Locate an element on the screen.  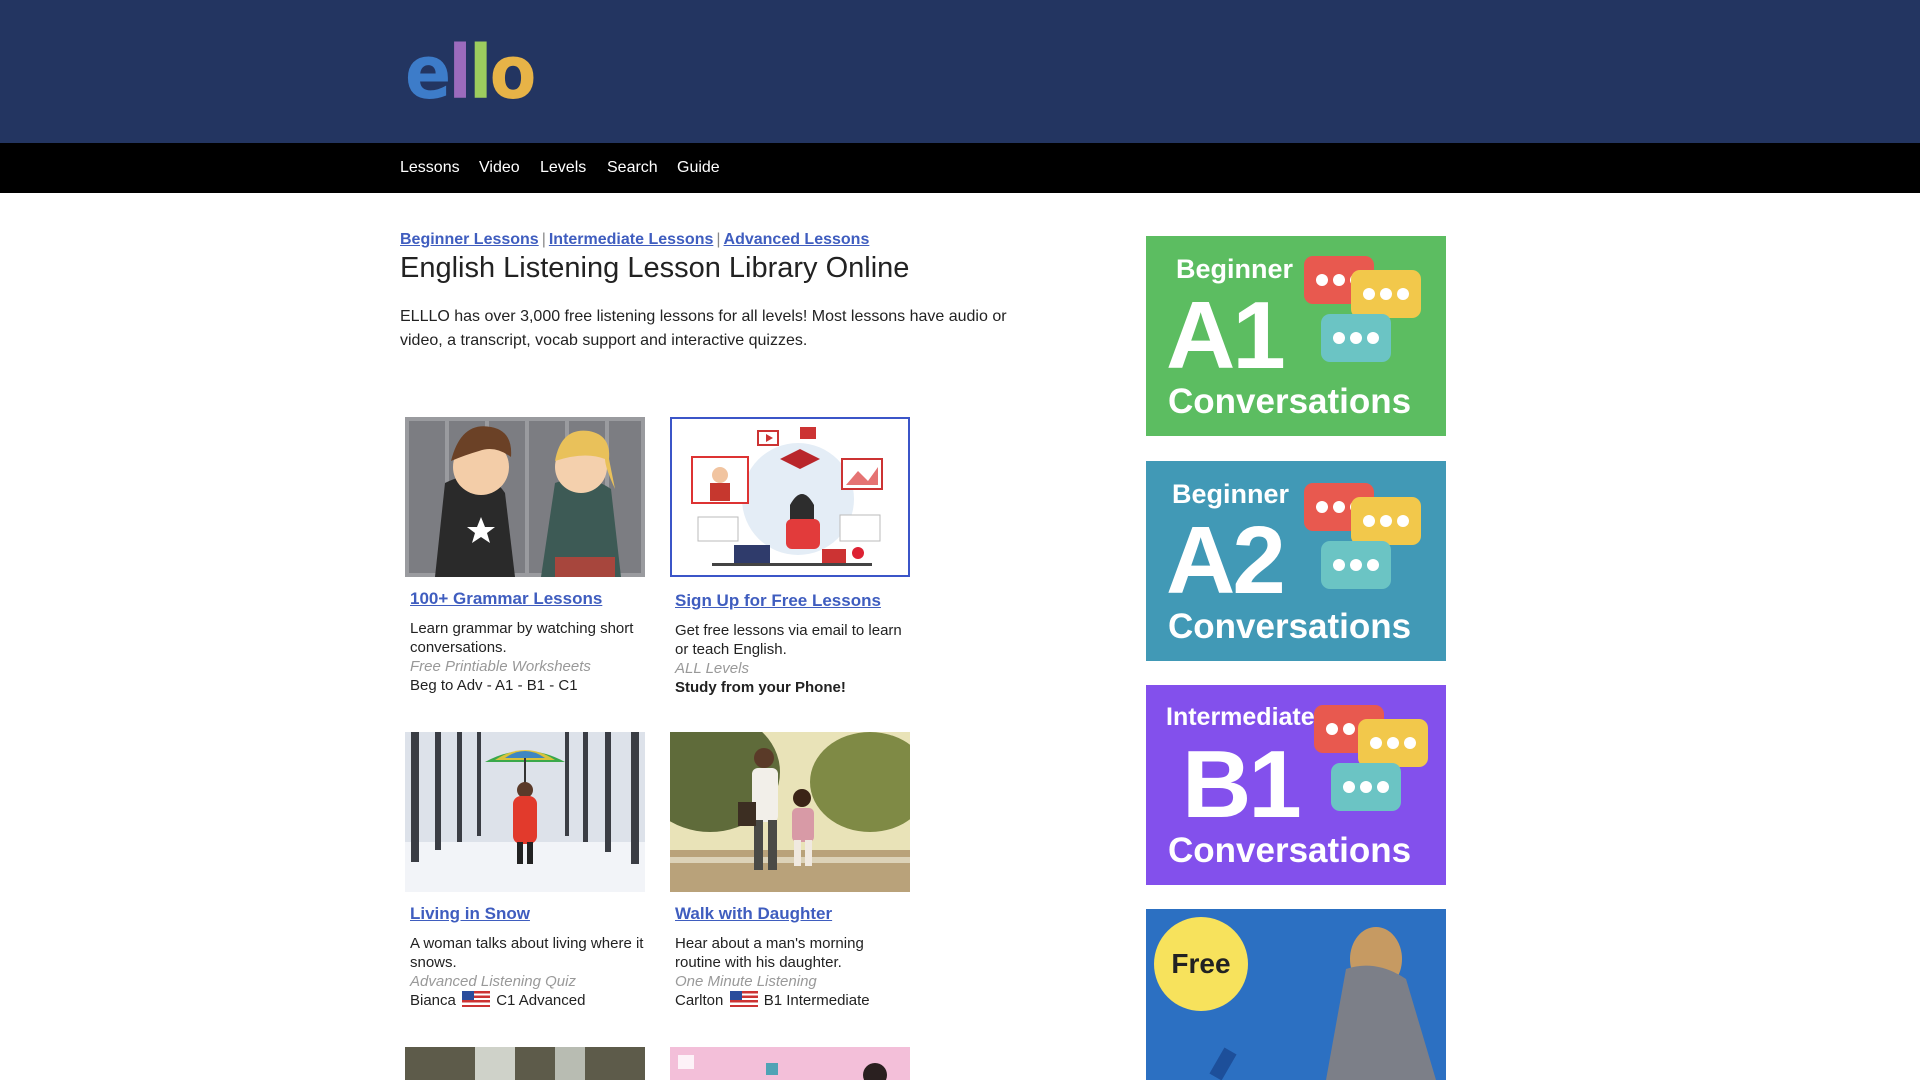
nav-search: Search is located at coordinates (632, 168).